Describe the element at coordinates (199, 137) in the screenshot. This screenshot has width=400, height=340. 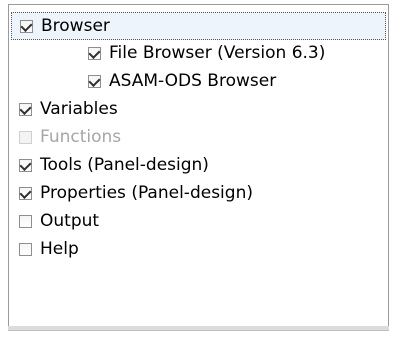
I see `checklist-item-functions: Functions` at that location.